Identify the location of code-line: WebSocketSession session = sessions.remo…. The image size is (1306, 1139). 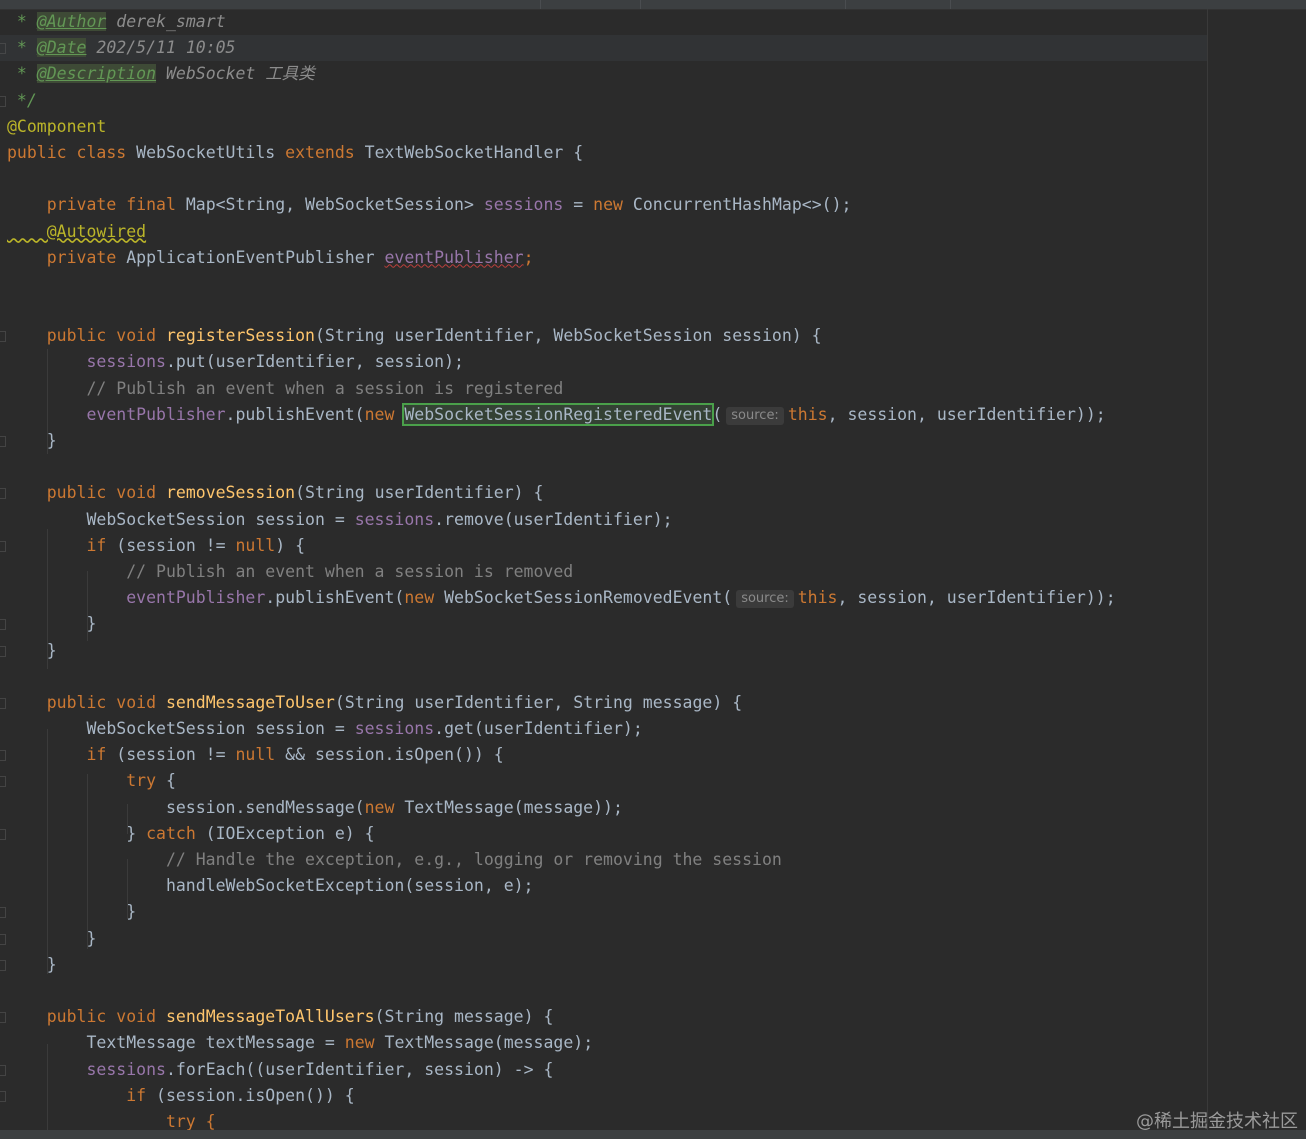
(340, 519).